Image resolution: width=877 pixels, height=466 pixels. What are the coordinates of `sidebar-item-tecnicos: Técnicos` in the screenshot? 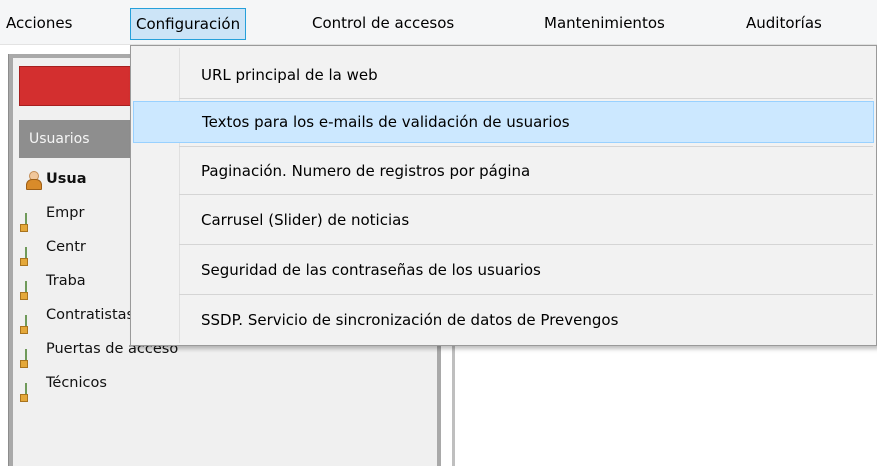 It's located at (226, 383).